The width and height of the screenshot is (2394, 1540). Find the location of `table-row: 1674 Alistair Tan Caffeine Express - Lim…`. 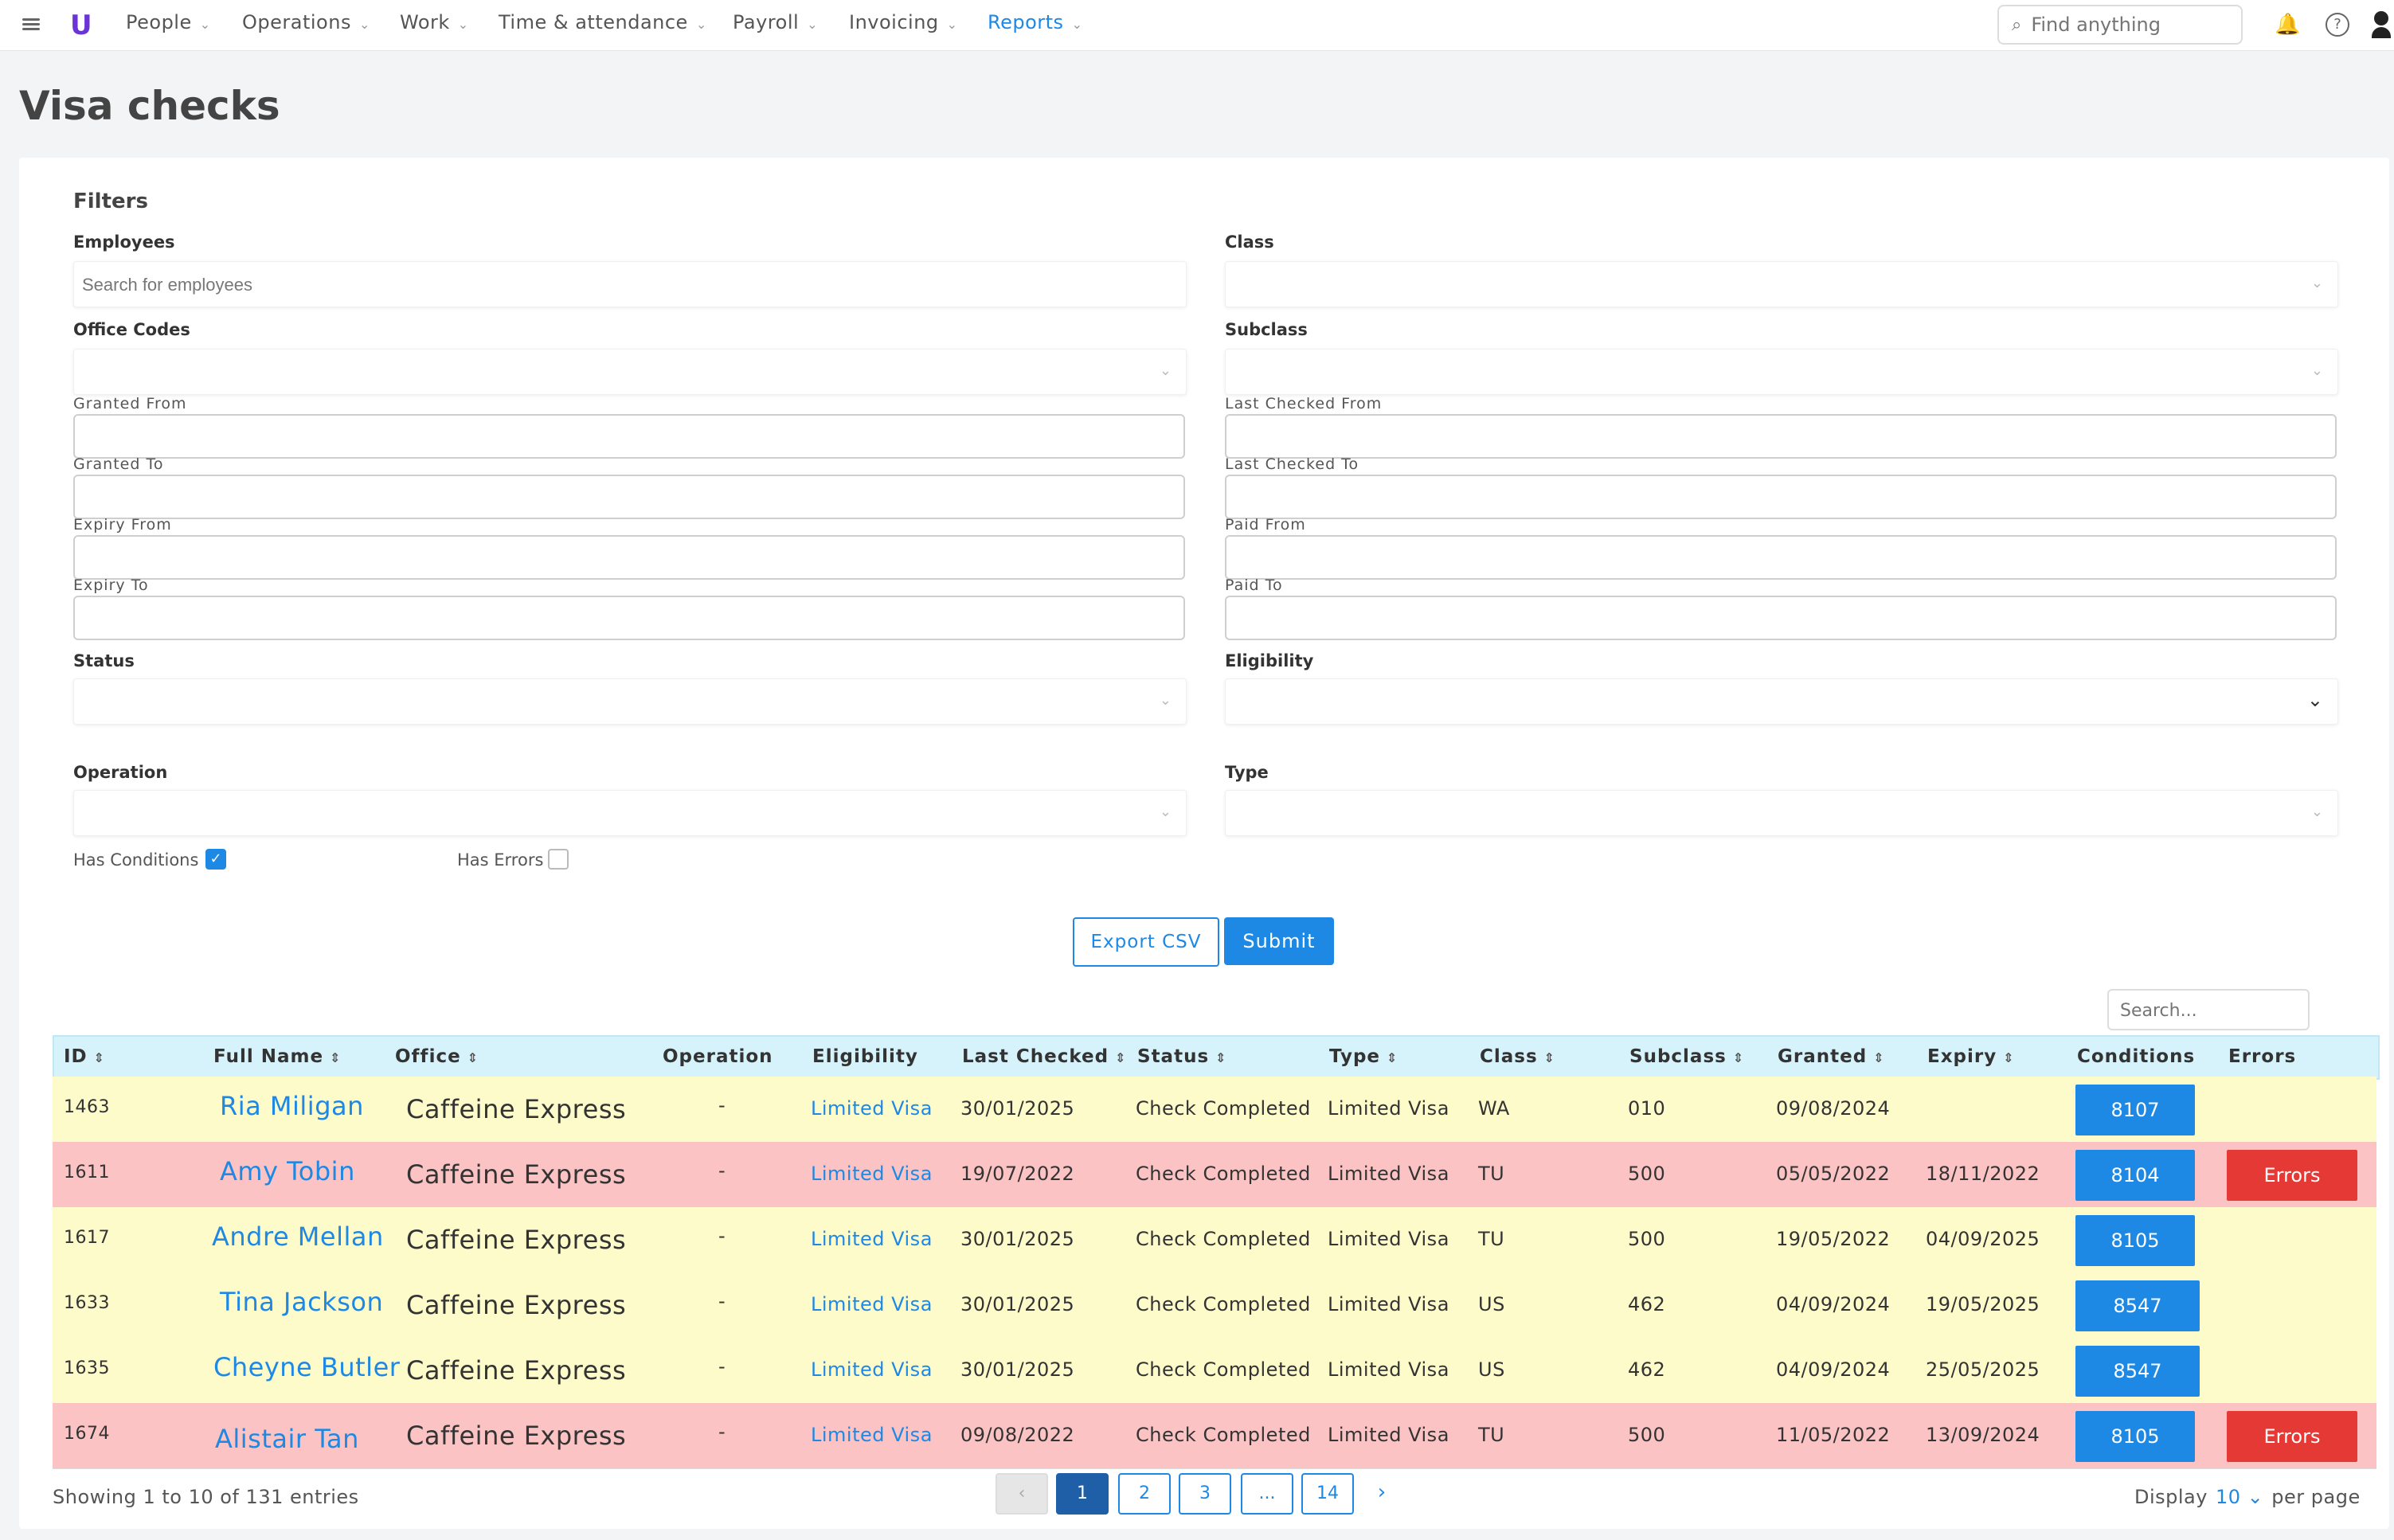

table-row: 1674 Alistair Tan Caffeine Express - Lim… is located at coordinates (1214, 1436).